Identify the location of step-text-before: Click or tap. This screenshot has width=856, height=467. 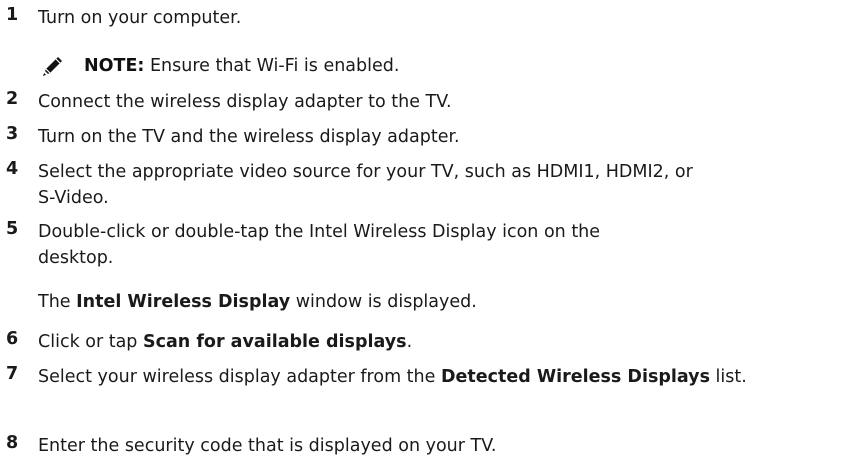
(90, 342).